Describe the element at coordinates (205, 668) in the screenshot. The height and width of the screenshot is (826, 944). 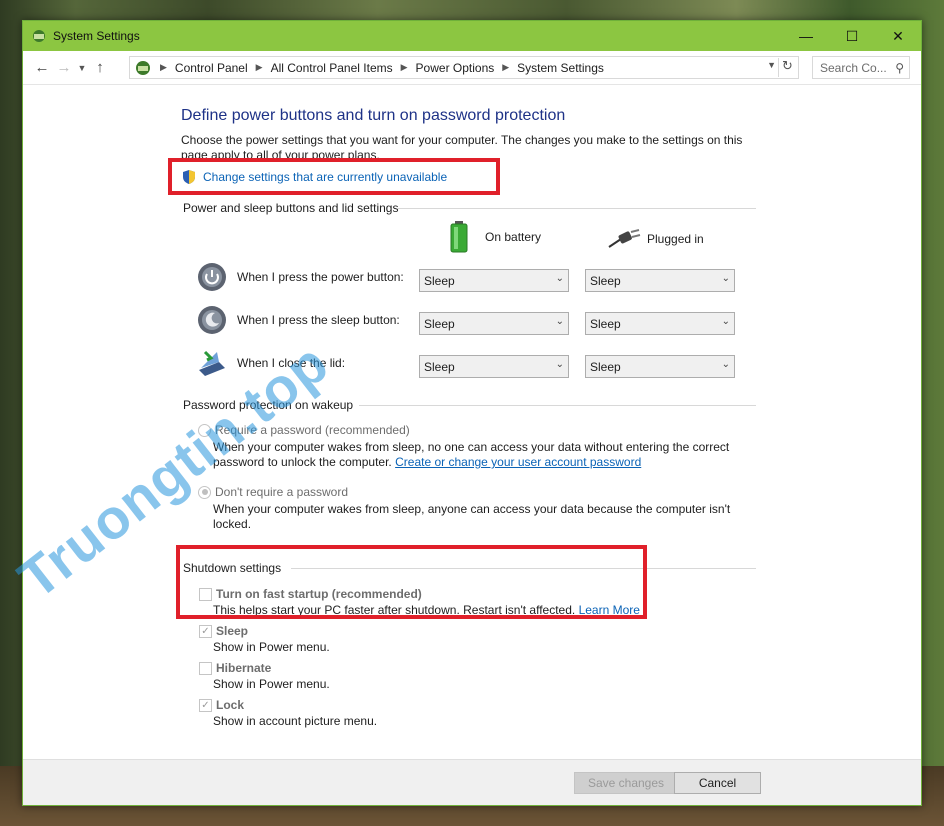
I see `checkbox-icon` at that location.